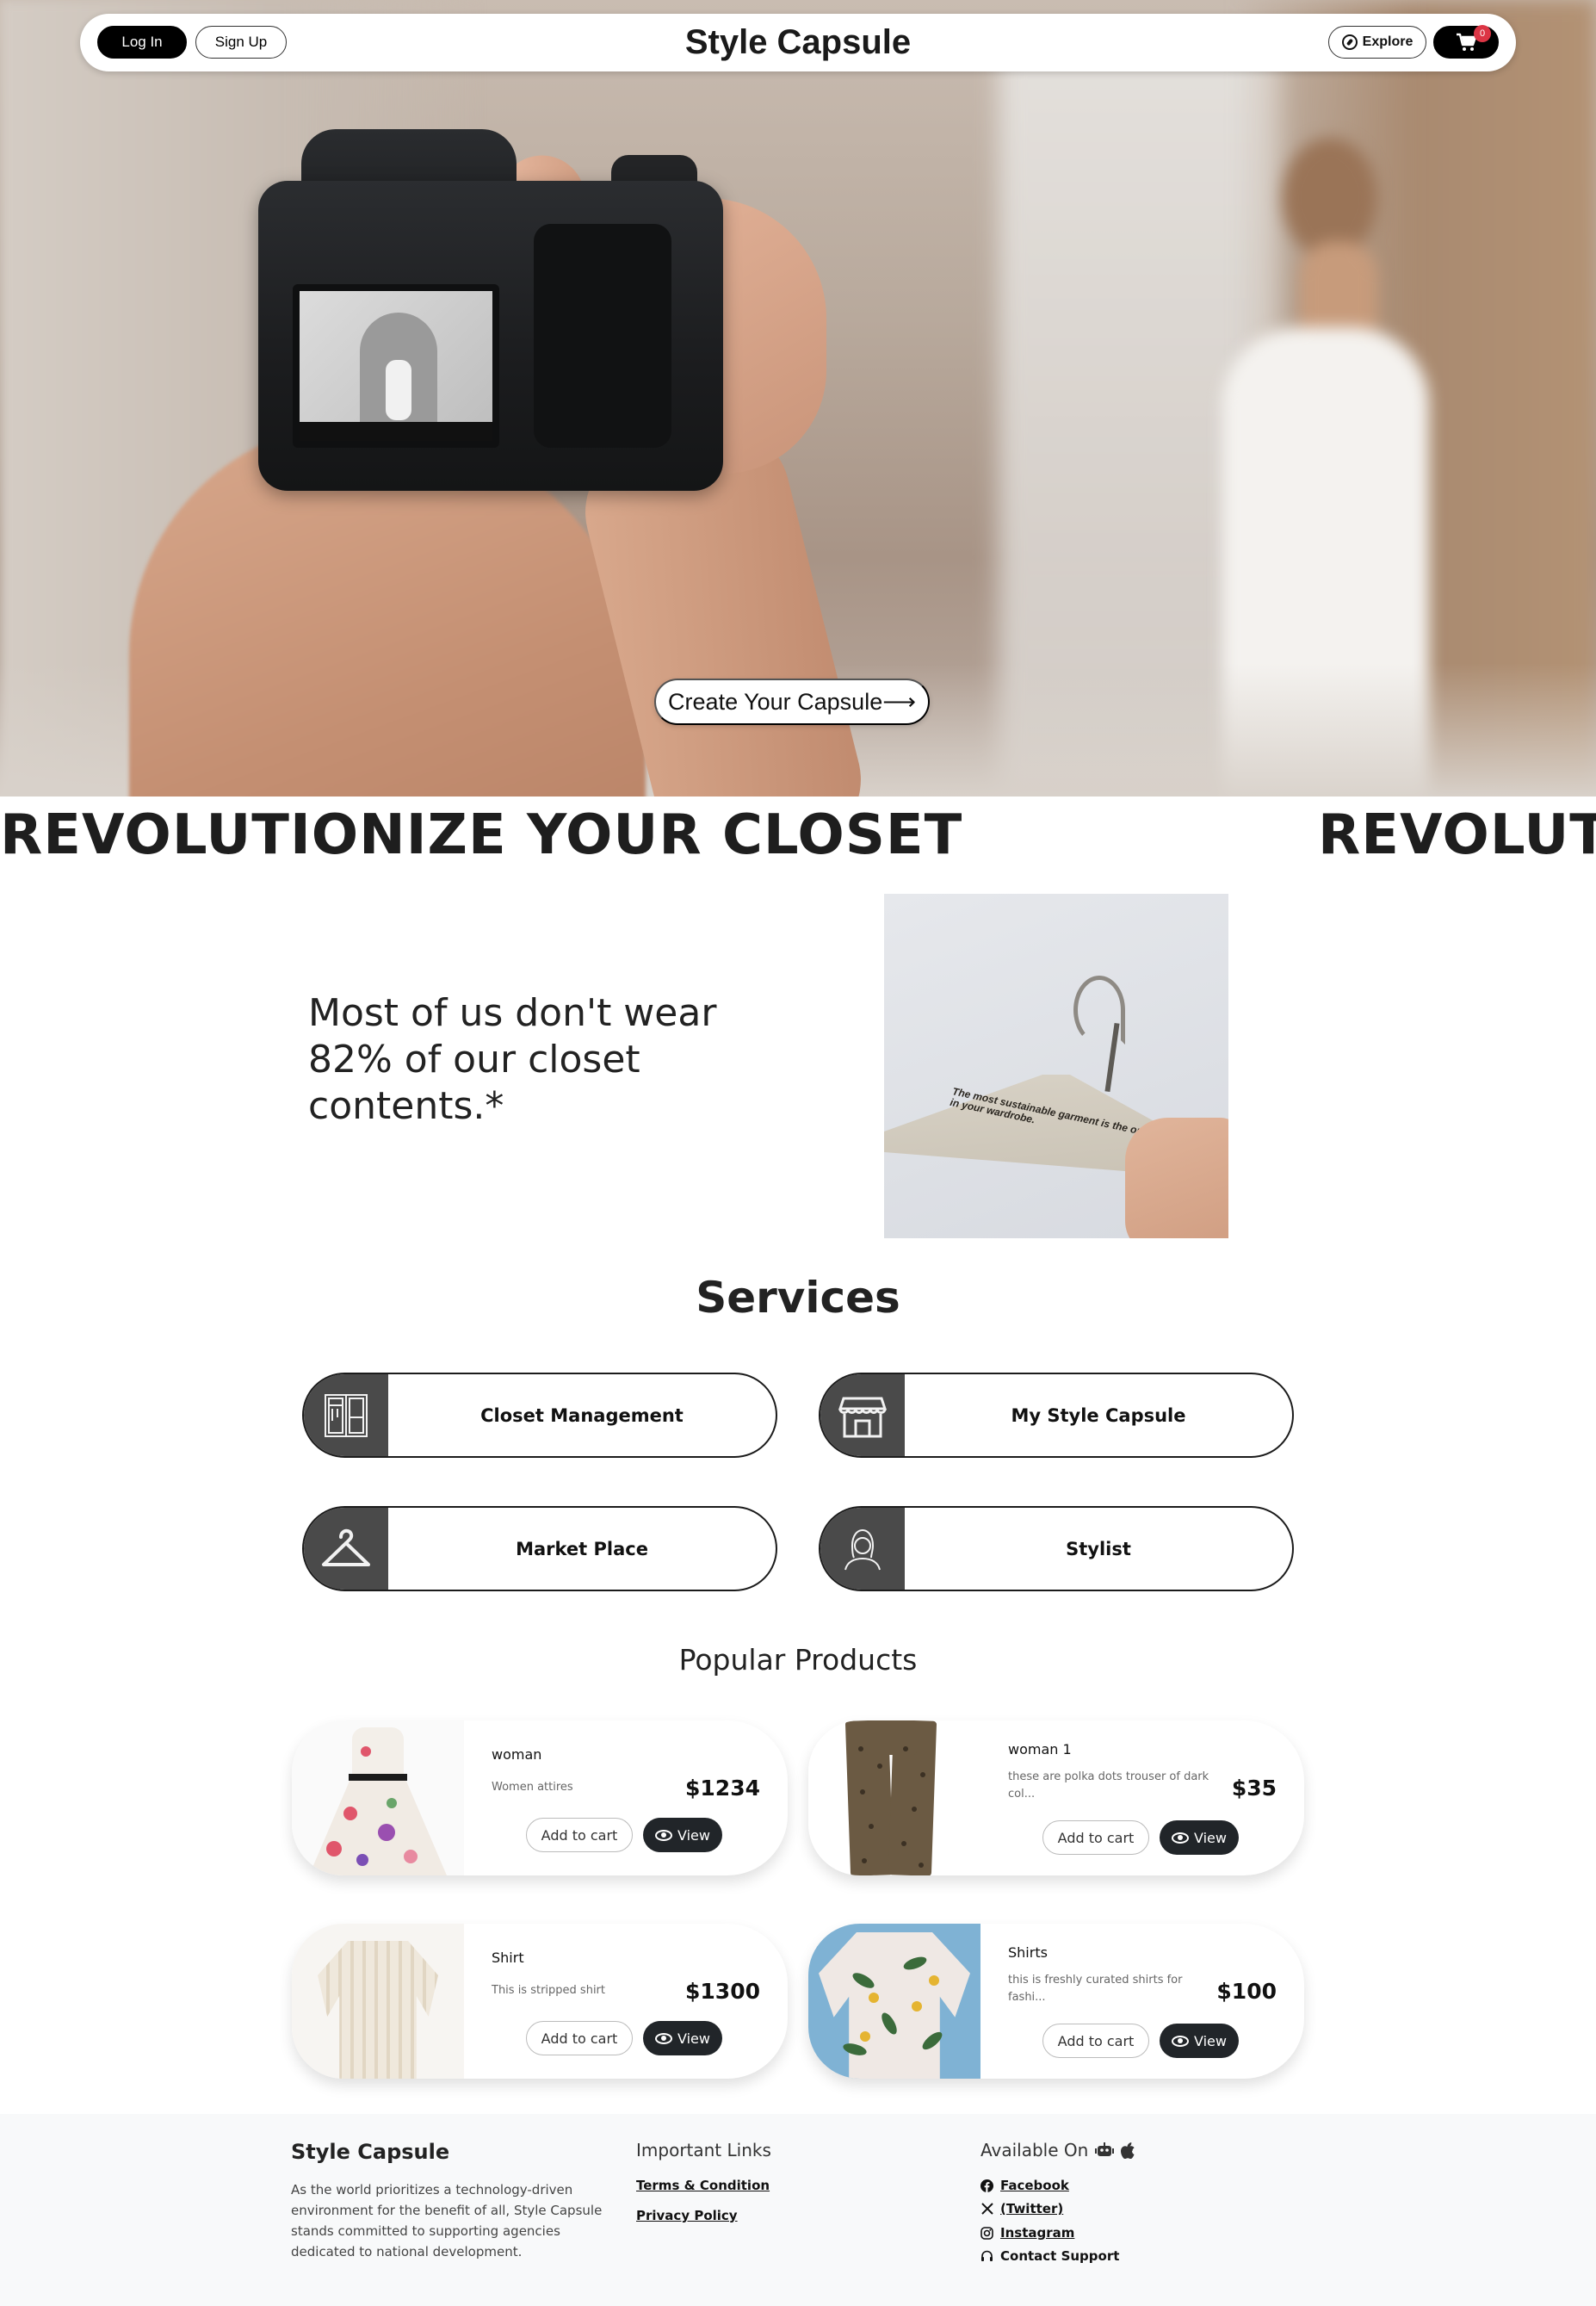 Image resolution: width=1596 pixels, height=2306 pixels. I want to click on product-price: $100, so click(1246, 1991).